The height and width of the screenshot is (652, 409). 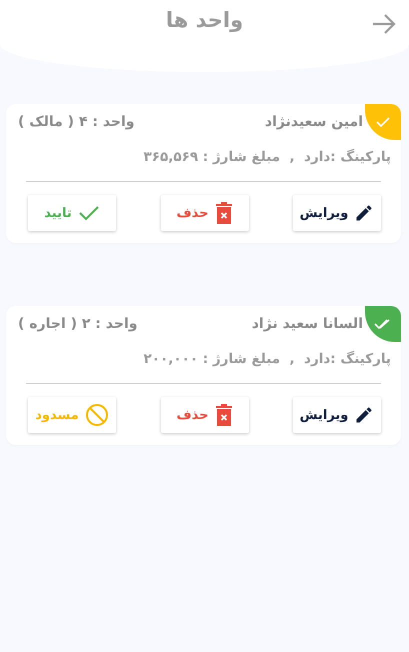 I want to click on block-icon, so click(x=96, y=415).